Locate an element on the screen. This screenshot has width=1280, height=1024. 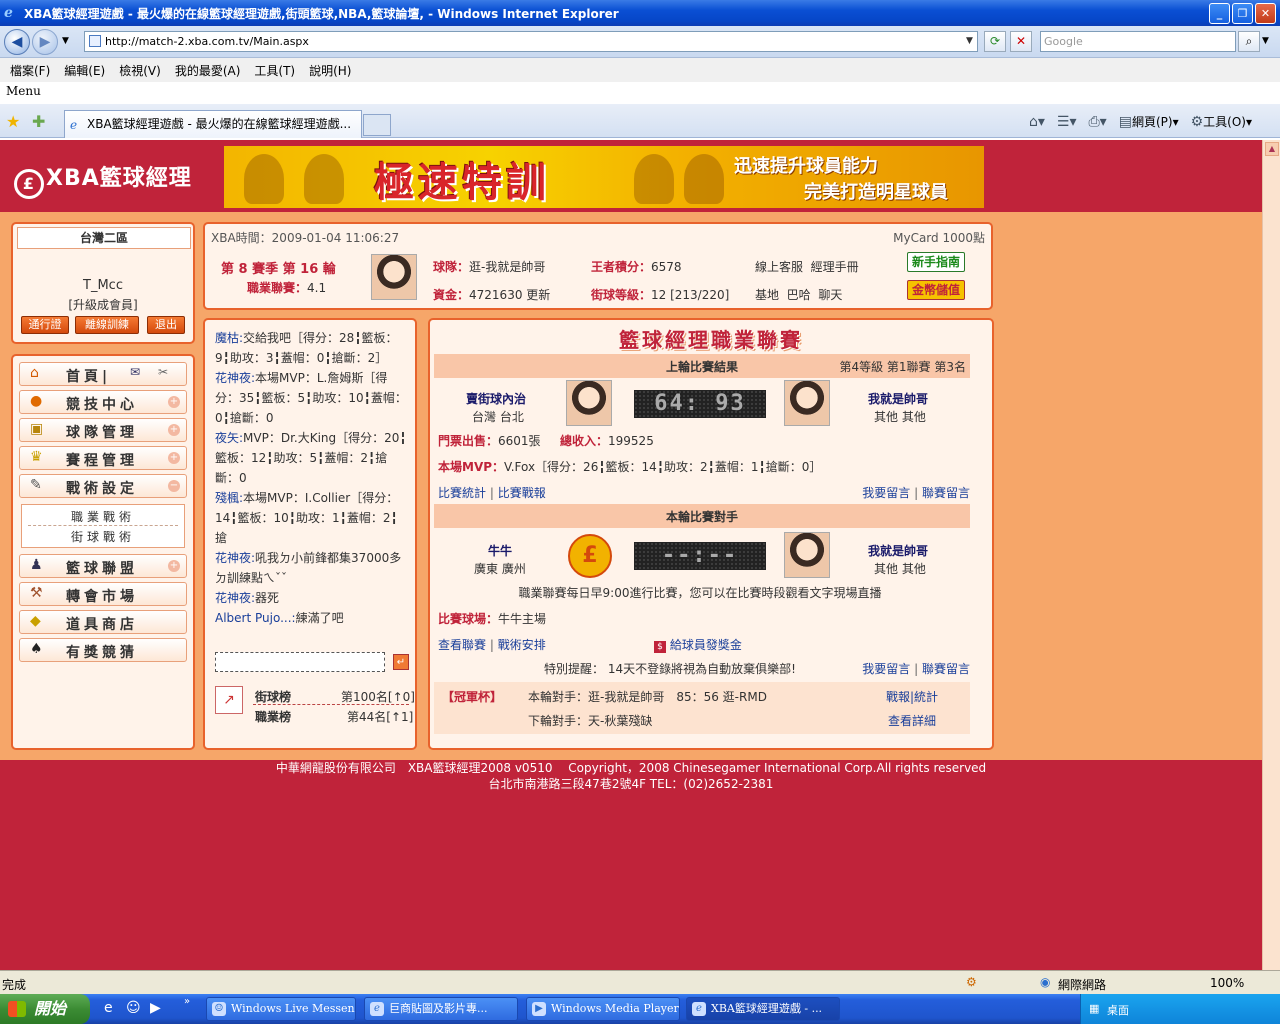
match-stats-link: 比賽統計 is located at coordinates (462, 493).